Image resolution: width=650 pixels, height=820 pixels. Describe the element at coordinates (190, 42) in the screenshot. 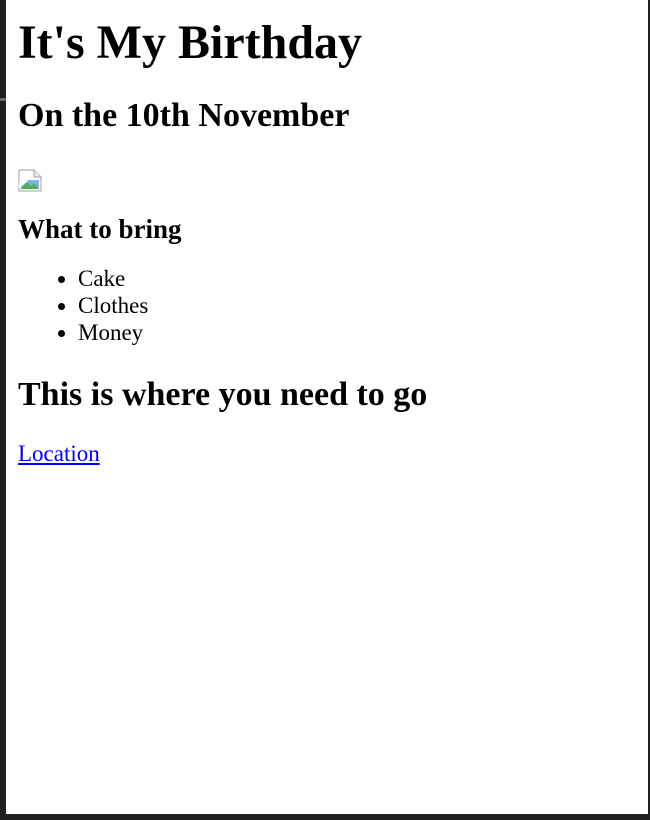

I see `page-title: It's My Birthday` at that location.